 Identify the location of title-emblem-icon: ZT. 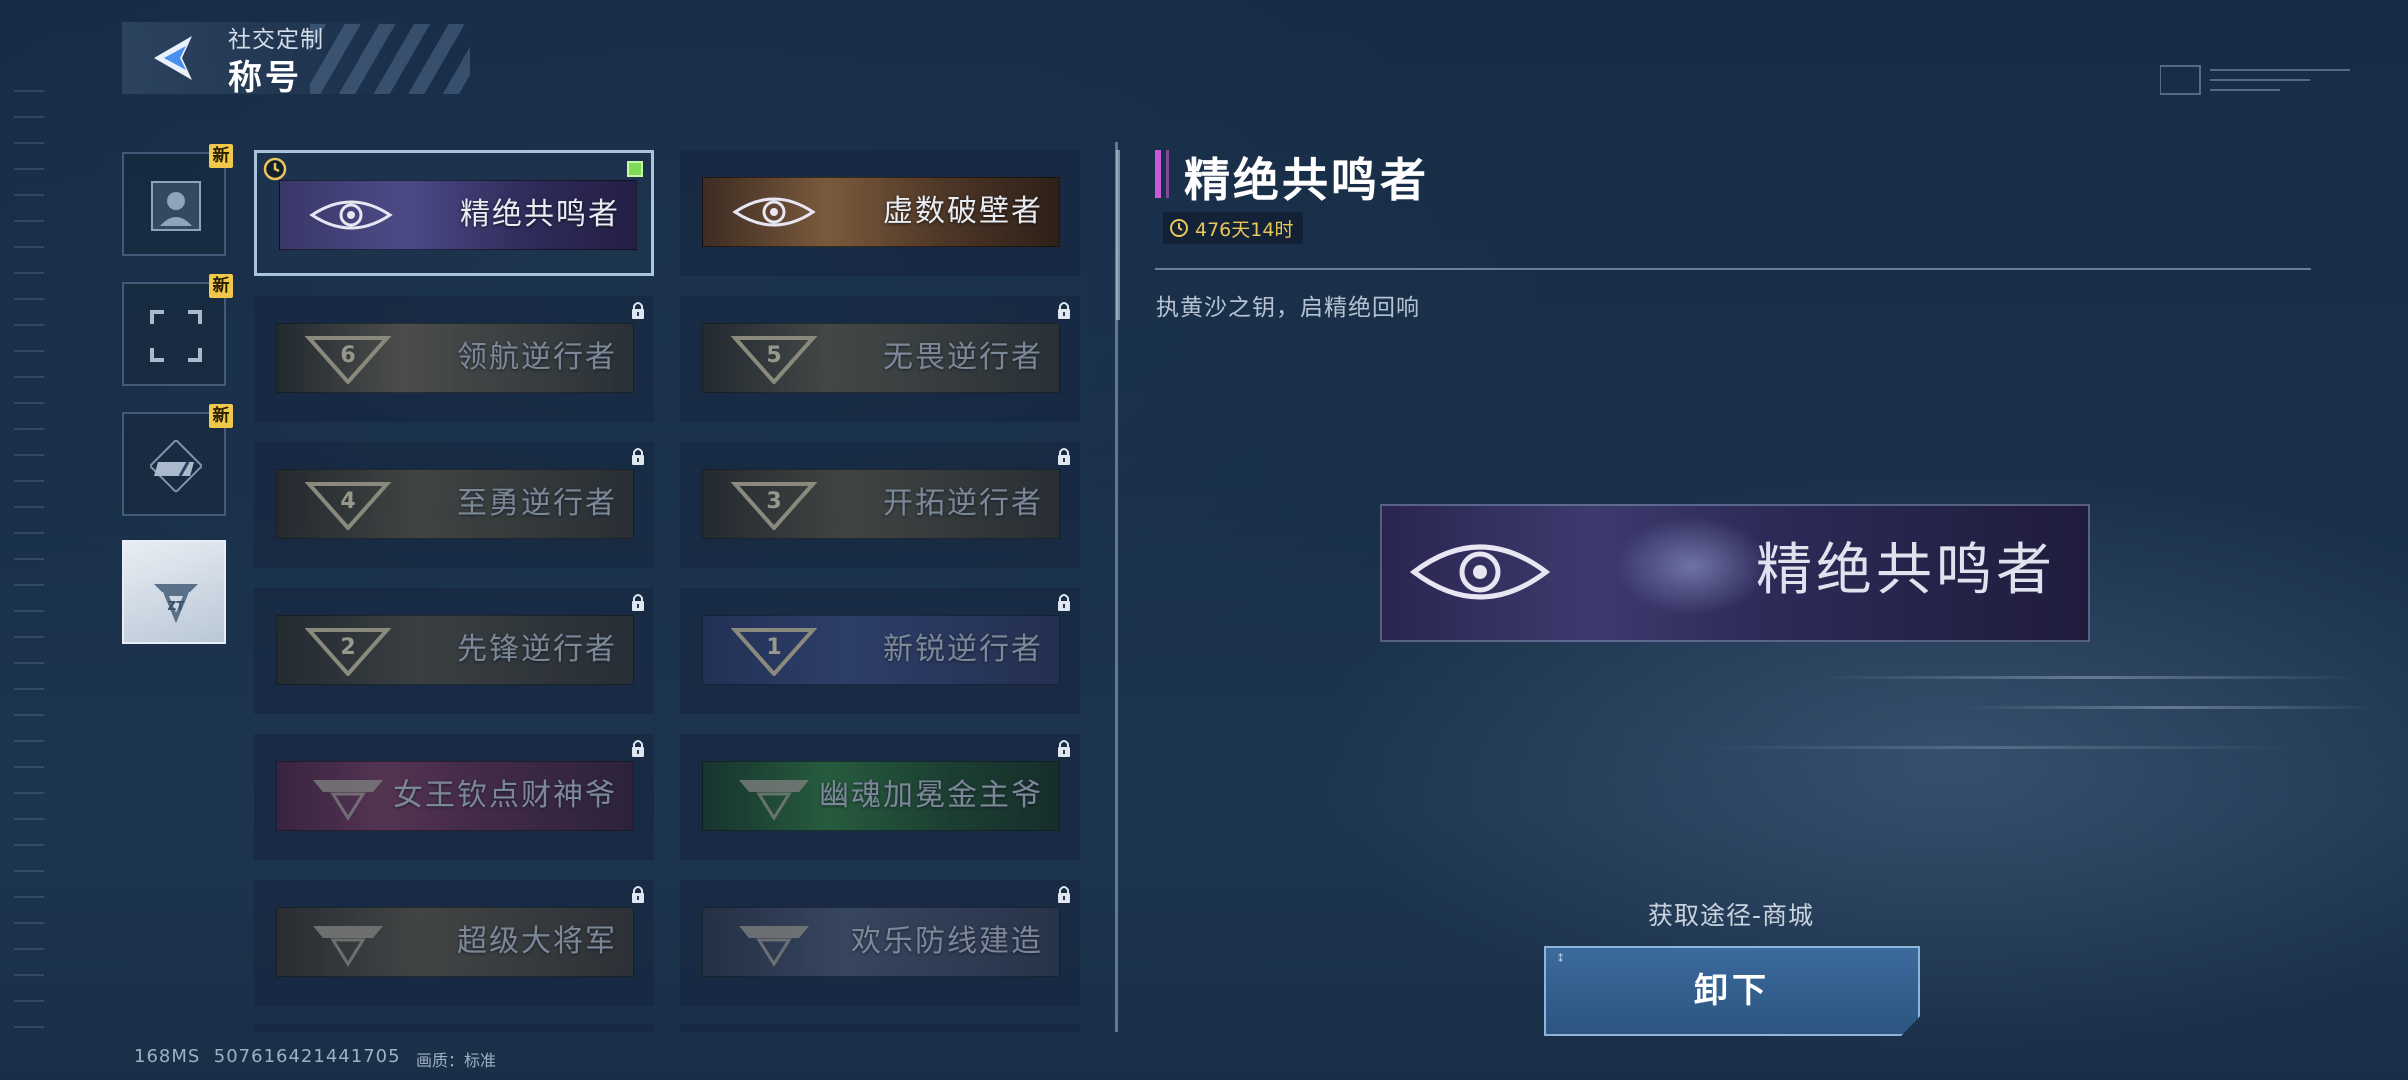
(176, 604).